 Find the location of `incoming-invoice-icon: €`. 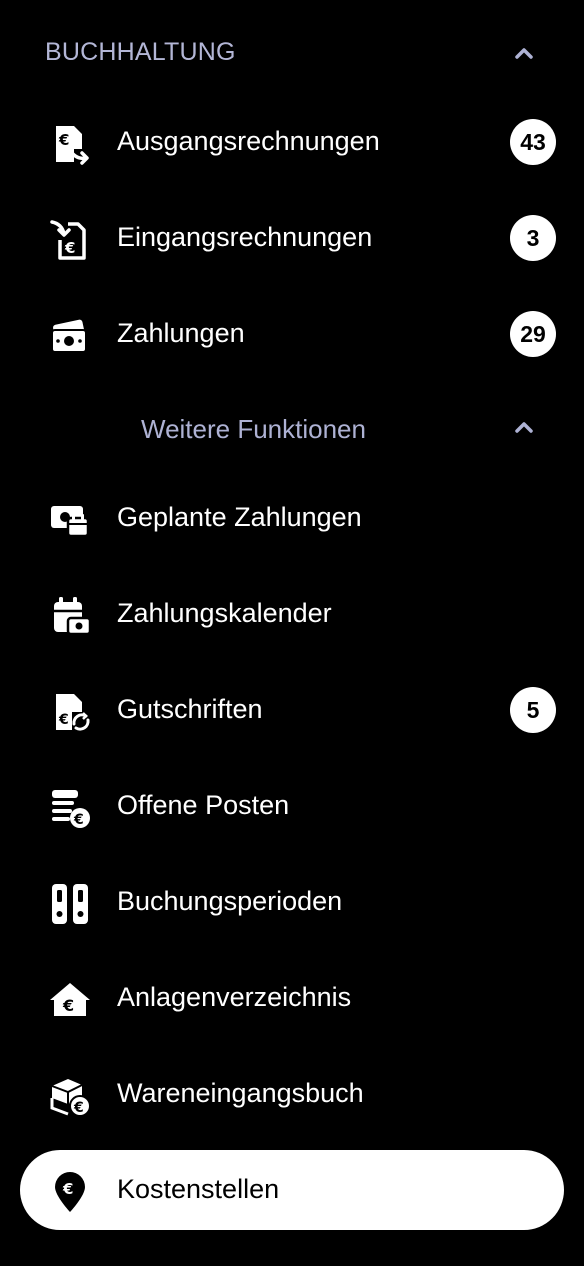

incoming-invoice-icon: € is located at coordinates (70, 240).